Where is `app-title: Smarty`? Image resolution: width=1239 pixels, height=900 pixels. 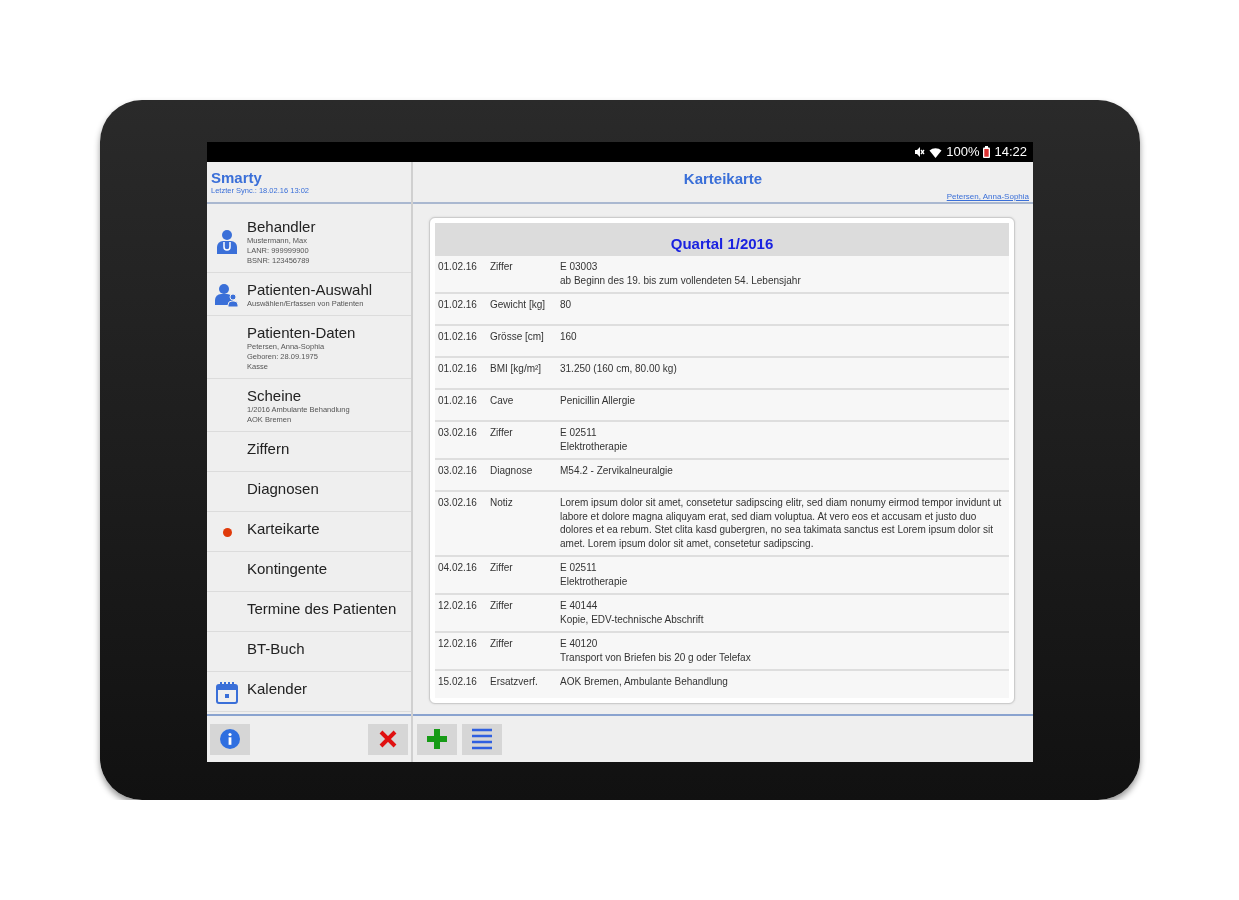 app-title: Smarty is located at coordinates (237, 177).